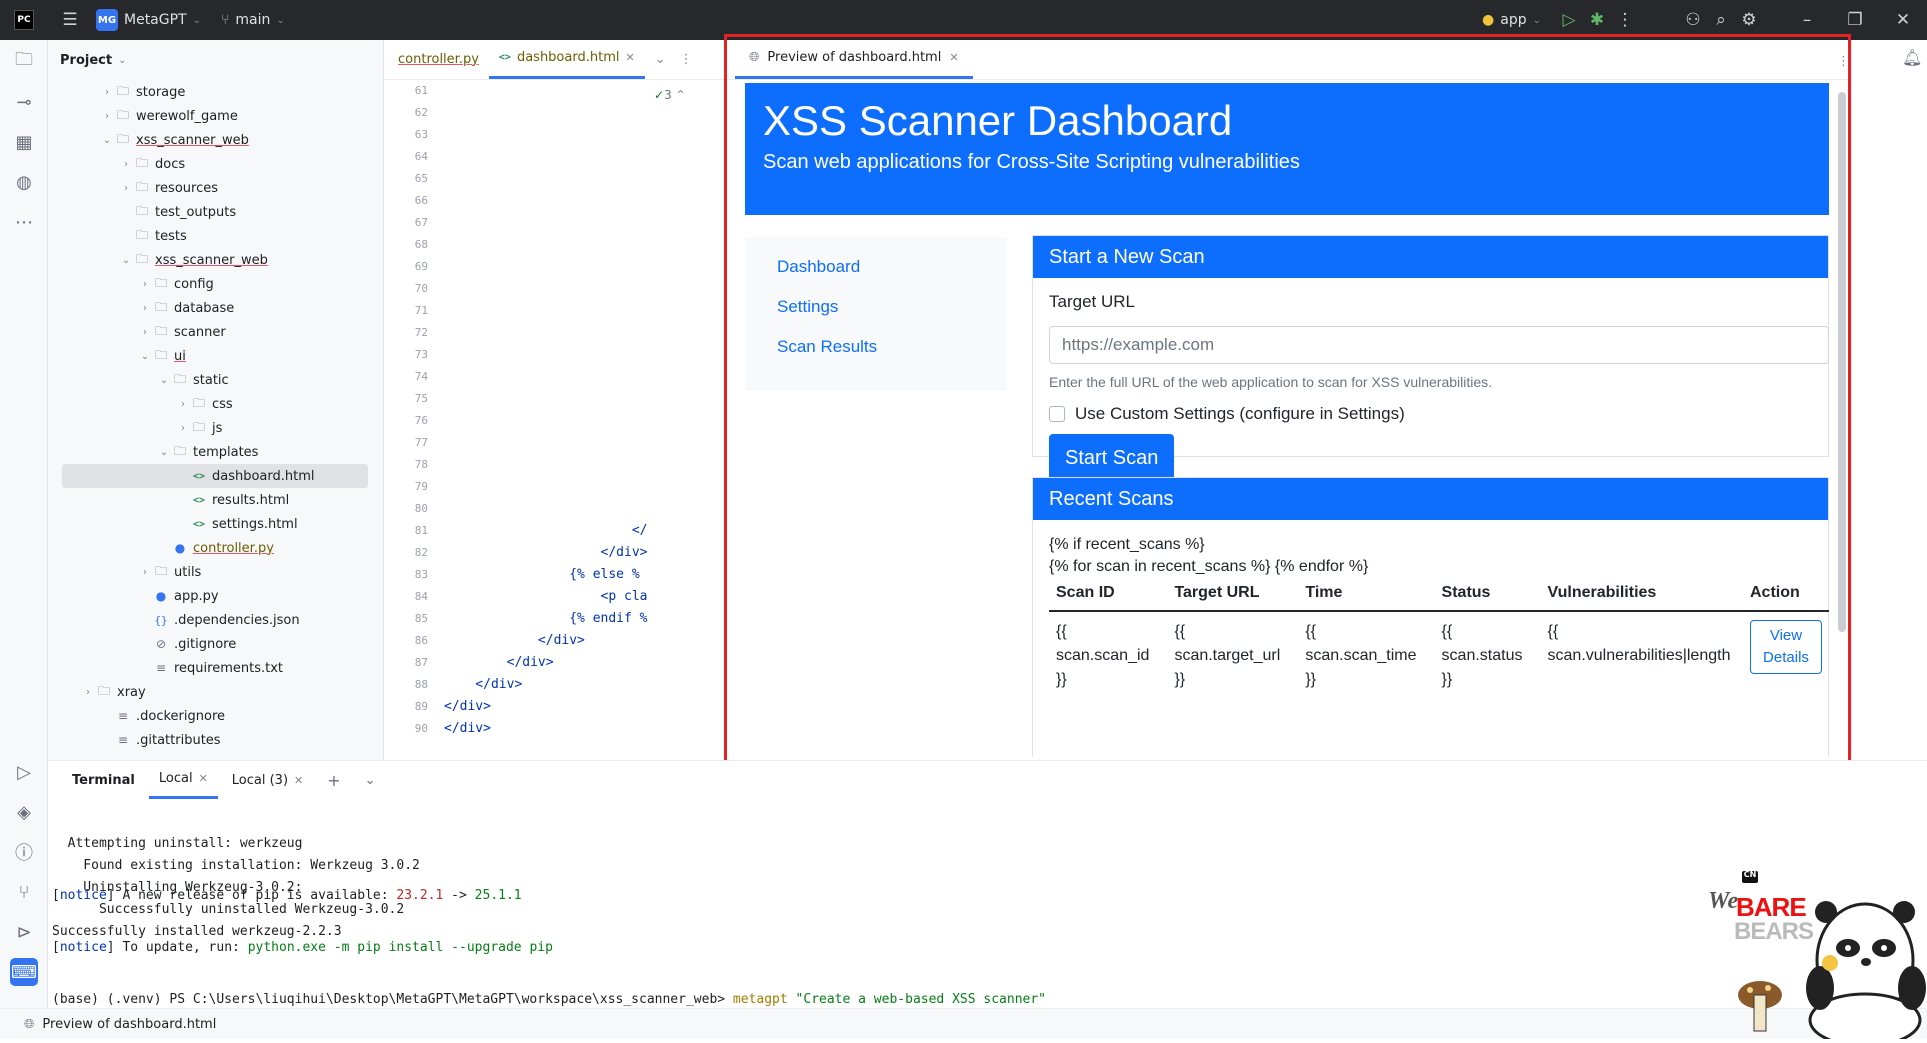  What do you see at coordinates (216, 572) in the screenshot?
I see `tree-item: › 🗀 utils` at bounding box center [216, 572].